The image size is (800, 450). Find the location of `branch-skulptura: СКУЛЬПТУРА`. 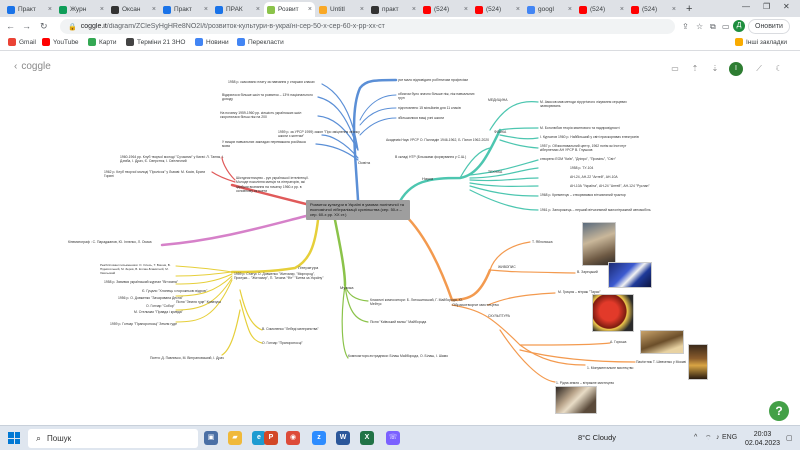

branch-skulptura: СКУЛЬПТУРА is located at coordinates (499, 316).